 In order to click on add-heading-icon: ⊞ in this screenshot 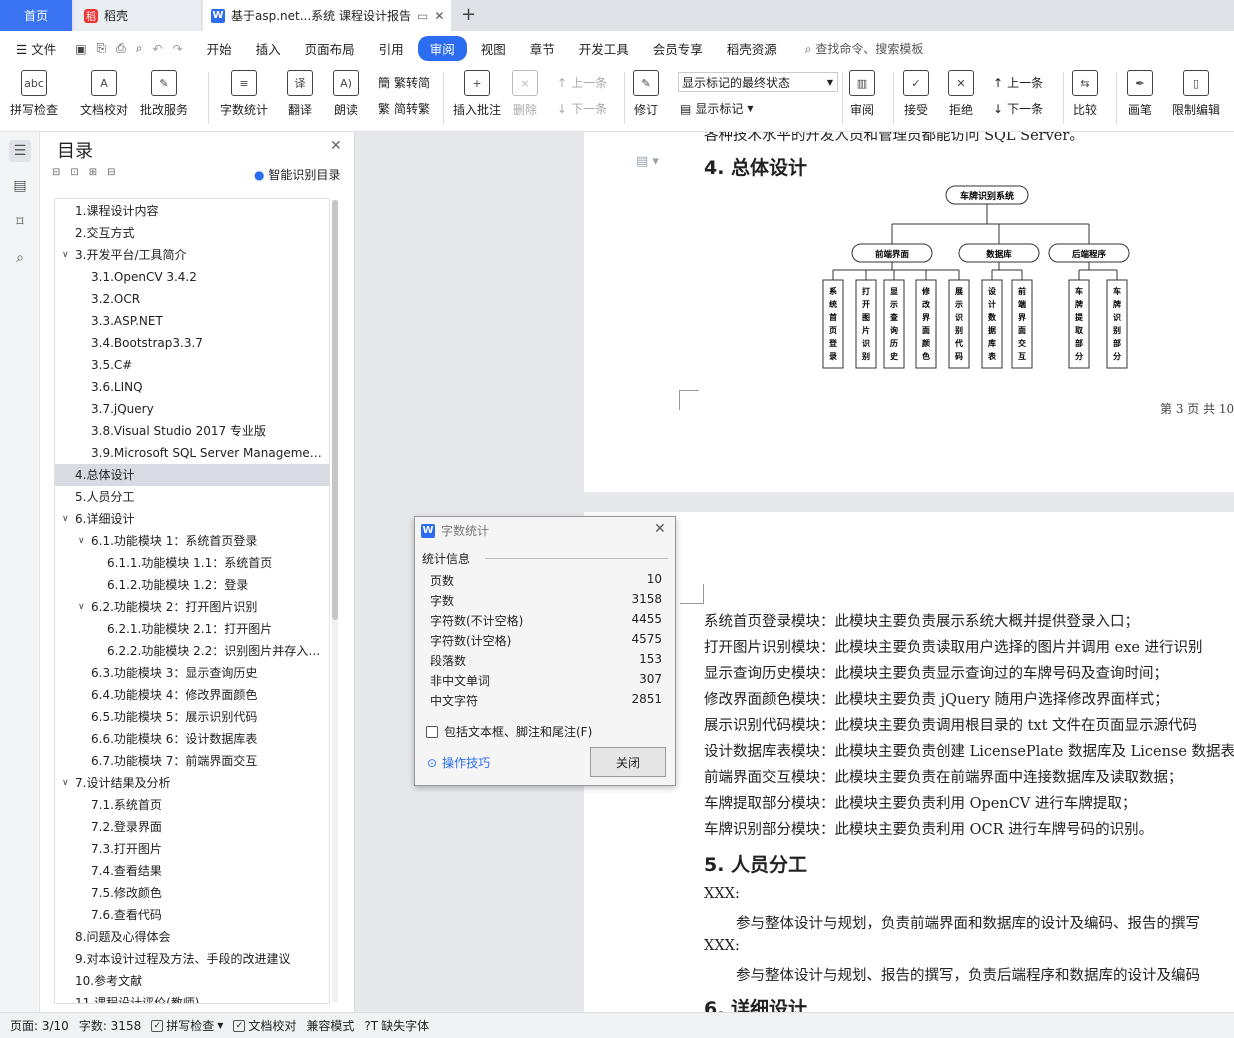, I will do `click(93, 172)`.